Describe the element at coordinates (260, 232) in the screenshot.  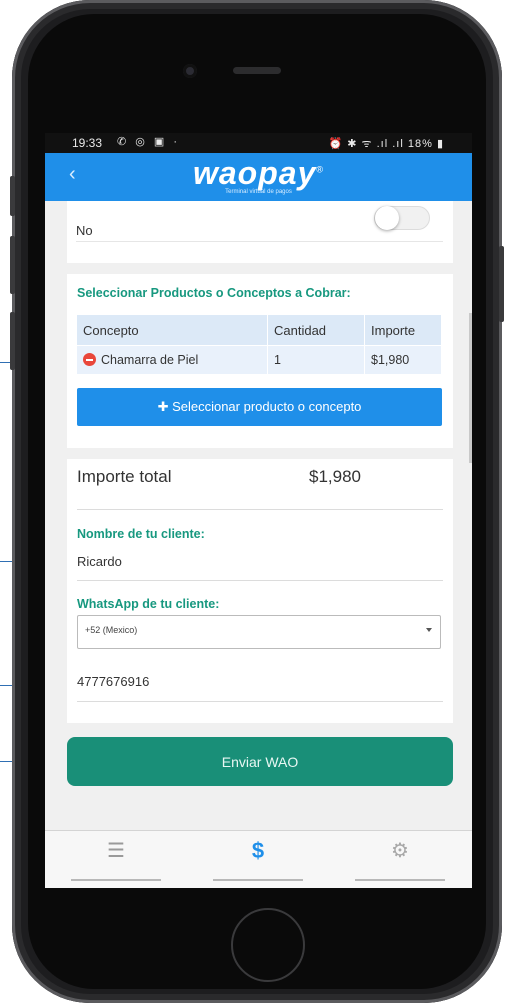
I see `toggle-card: No` at that location.